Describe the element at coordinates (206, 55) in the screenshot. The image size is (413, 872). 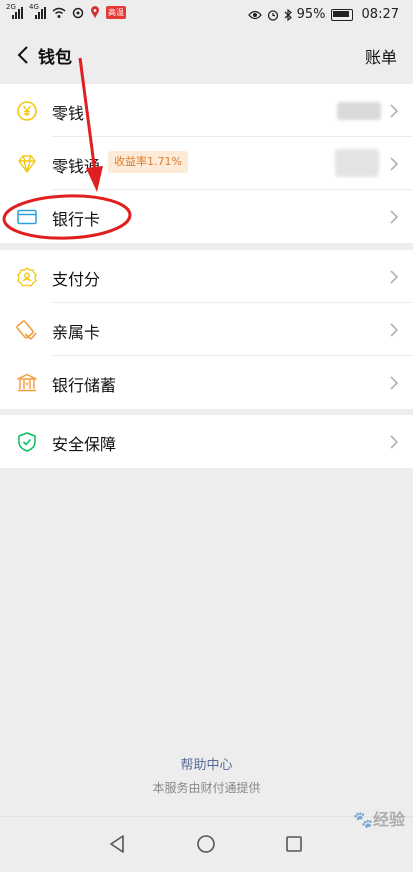
I see `nav-header: 钱包 账单` at that location.